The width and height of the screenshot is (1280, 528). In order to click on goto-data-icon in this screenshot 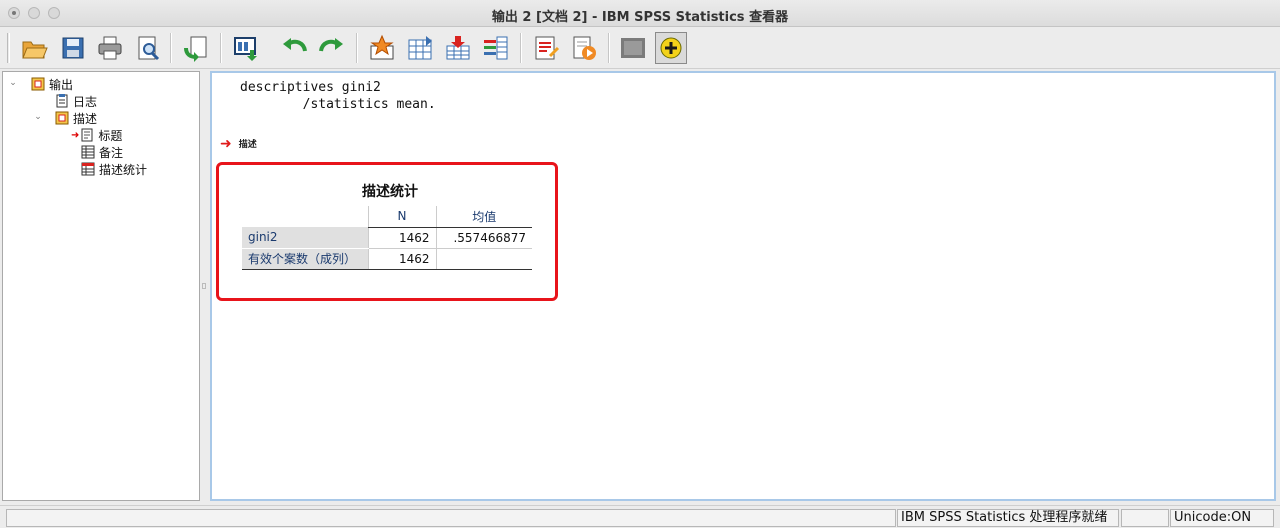, I will do `click(382, 47)`.